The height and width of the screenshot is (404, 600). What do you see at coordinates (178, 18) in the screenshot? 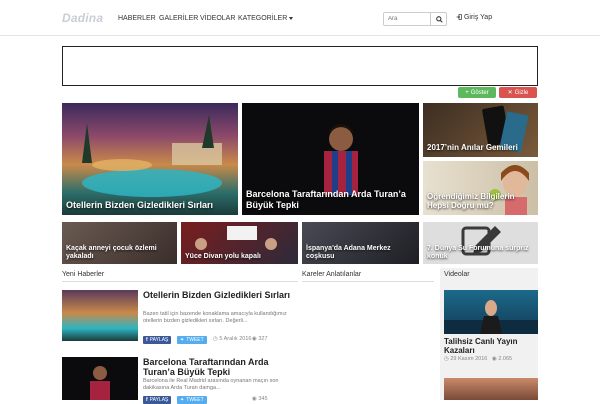
I see `nav-galleries: GALERİLER` at bounding box center [178, 18].